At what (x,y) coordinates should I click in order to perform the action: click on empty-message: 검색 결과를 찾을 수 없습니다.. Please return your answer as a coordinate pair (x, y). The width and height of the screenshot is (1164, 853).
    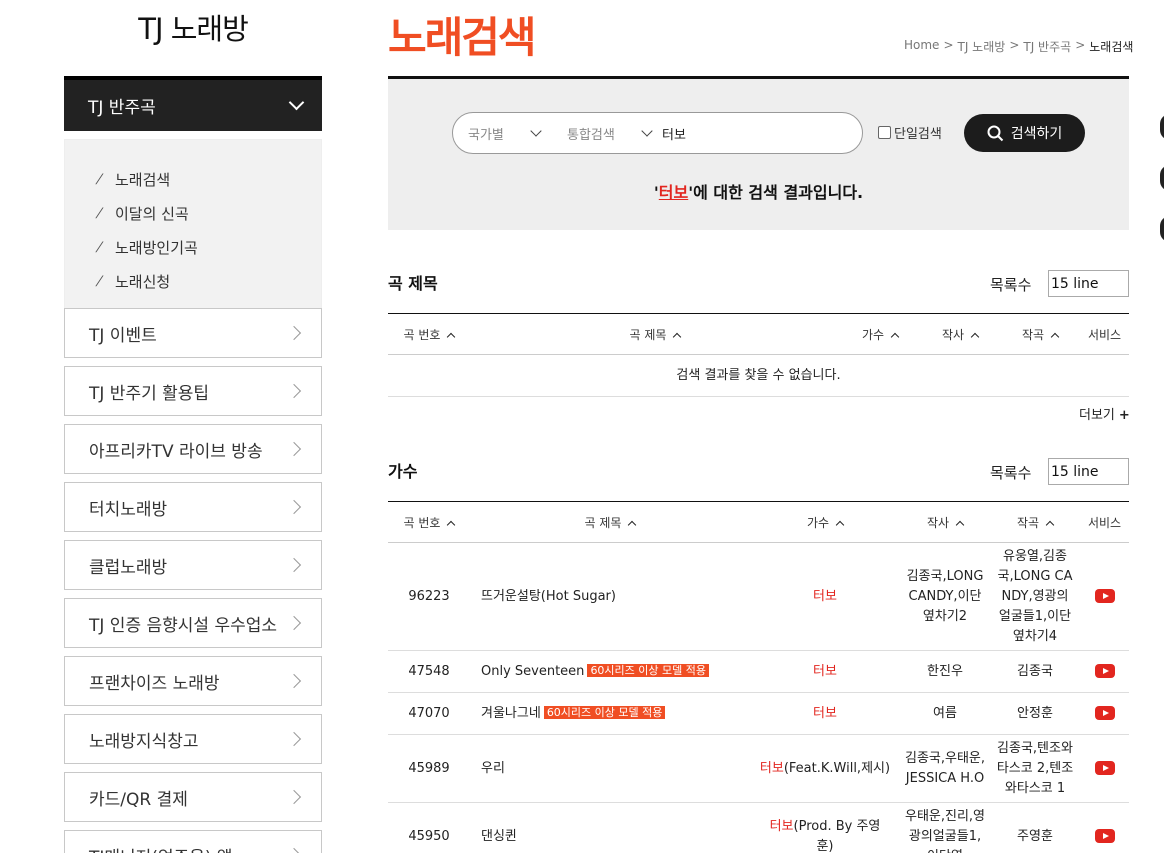
    Looking at the image, I should click on (758, 375).